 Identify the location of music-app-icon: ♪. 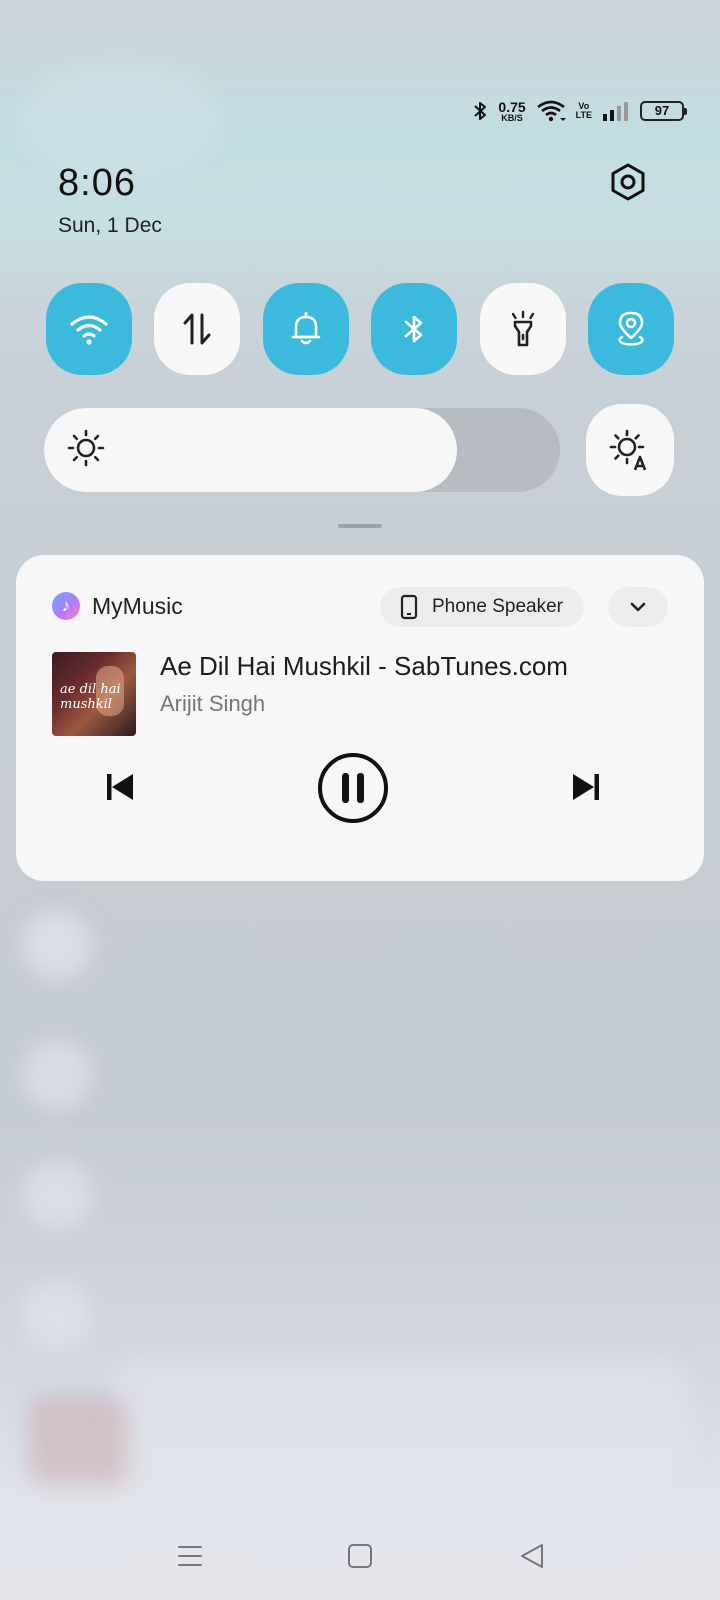
(66, 606).